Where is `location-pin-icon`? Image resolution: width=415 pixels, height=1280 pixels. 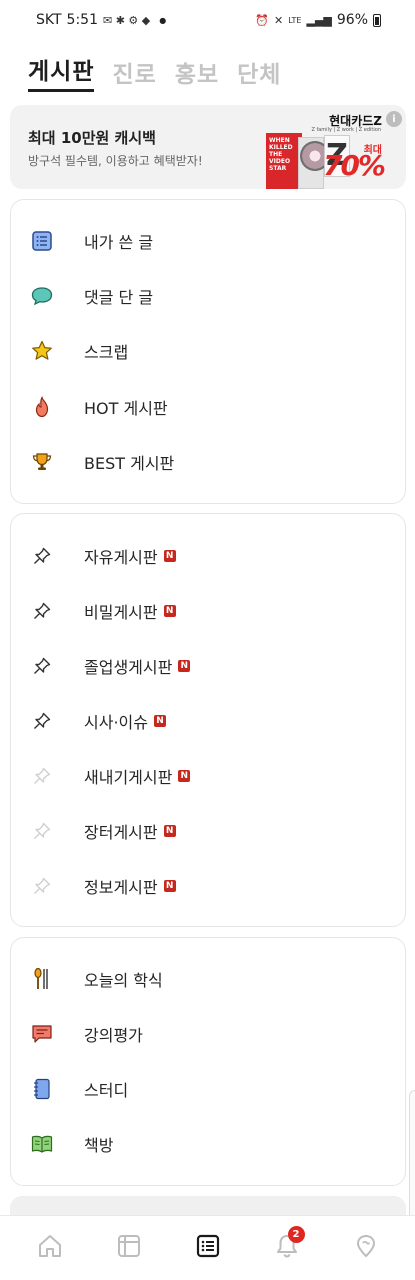 location-pin-icon is located at coordinates (365, 1246).